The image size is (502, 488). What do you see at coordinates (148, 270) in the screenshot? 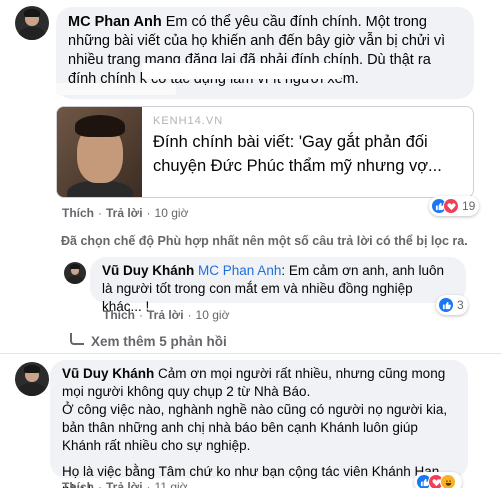
I see `reply-author: Vũ Duy Khánh` at bounding box center [148, 270].